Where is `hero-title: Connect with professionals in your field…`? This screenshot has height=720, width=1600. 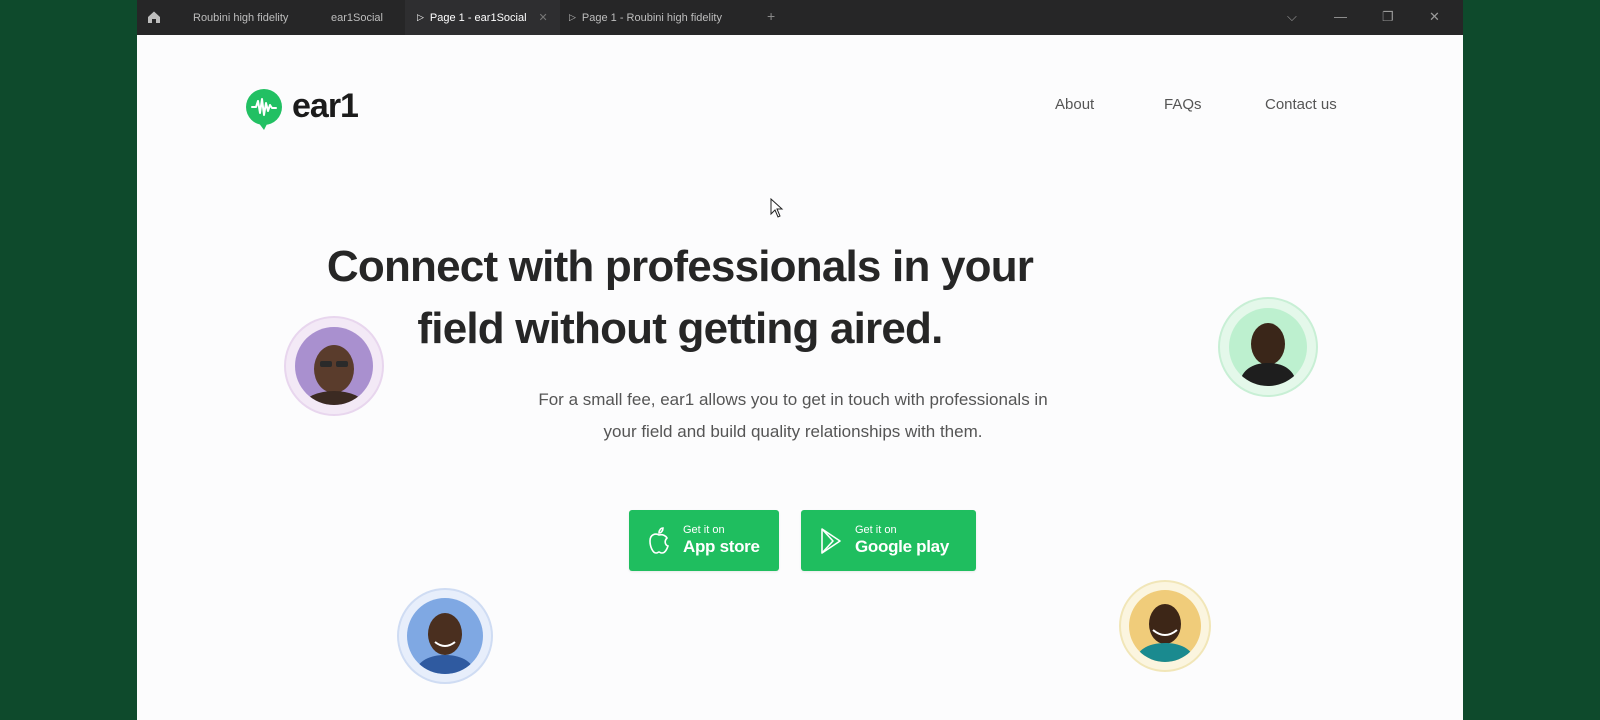 hero-title: Connect with professionals in your field… is located at coordinates (680, 298).